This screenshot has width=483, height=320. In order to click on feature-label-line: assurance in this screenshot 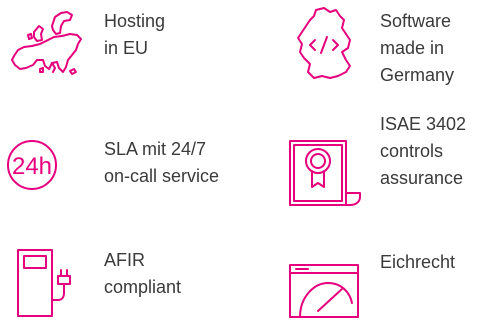, I will do `click(422, 178)`.